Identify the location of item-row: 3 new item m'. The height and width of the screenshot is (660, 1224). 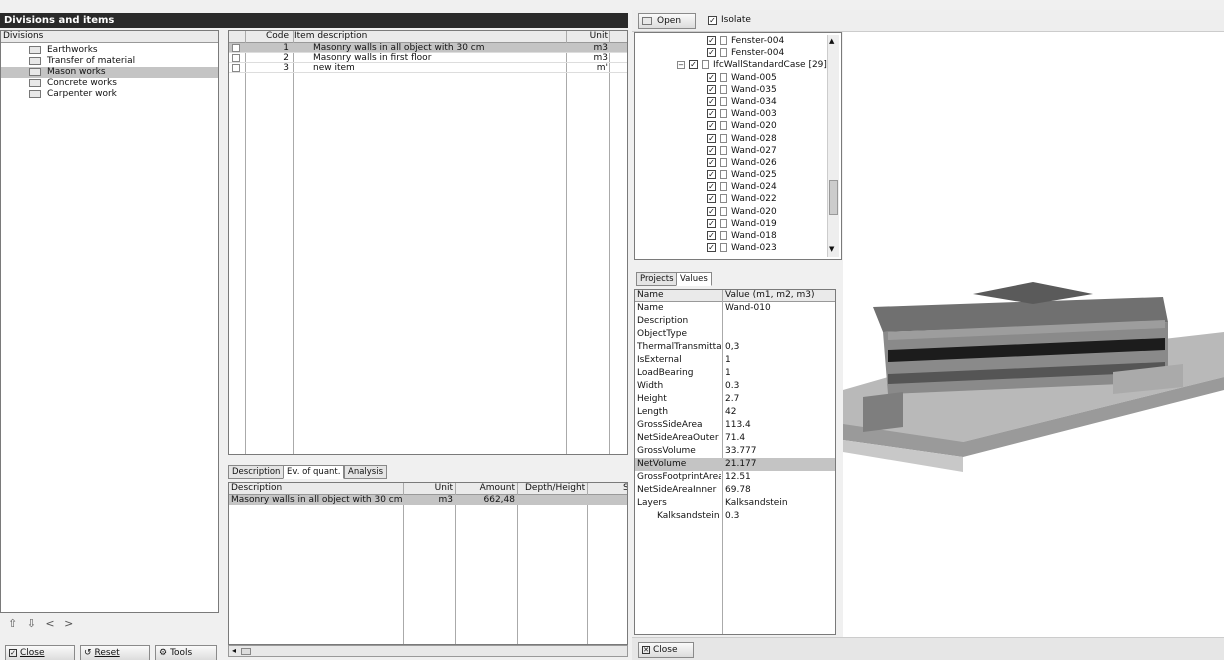
(428, 68).